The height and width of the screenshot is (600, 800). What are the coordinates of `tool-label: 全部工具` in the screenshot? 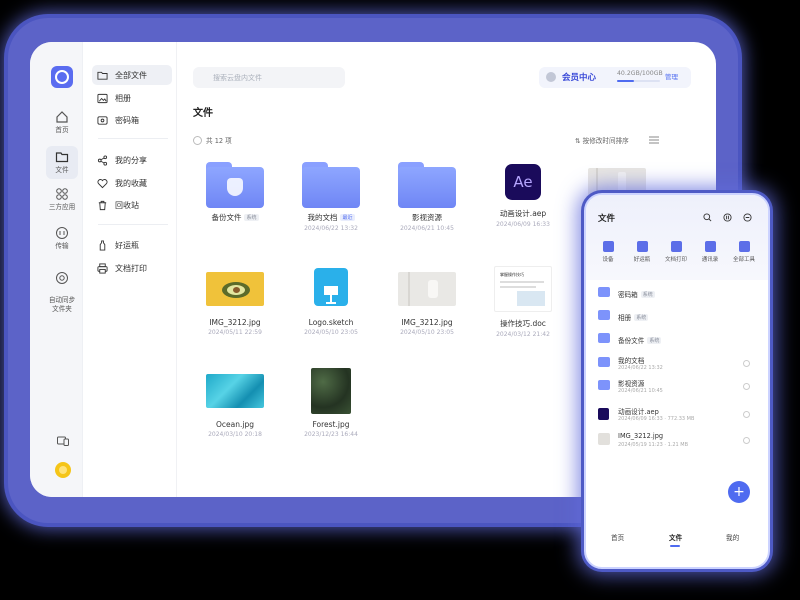 It's located at (743, 260).